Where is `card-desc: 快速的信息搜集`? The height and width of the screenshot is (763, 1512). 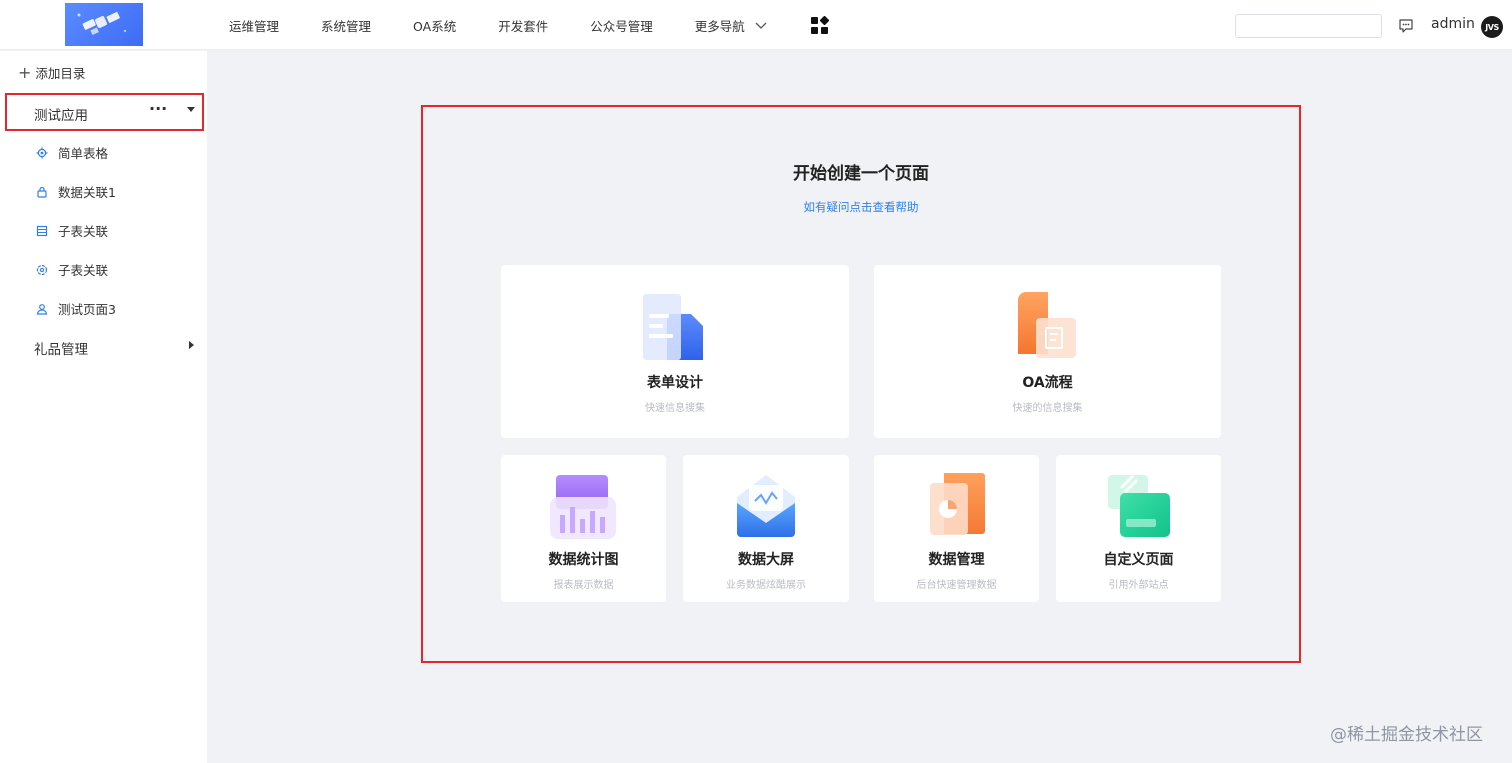
card-desc: 快速的信息搜集 is located at coordinates (1047, 408).